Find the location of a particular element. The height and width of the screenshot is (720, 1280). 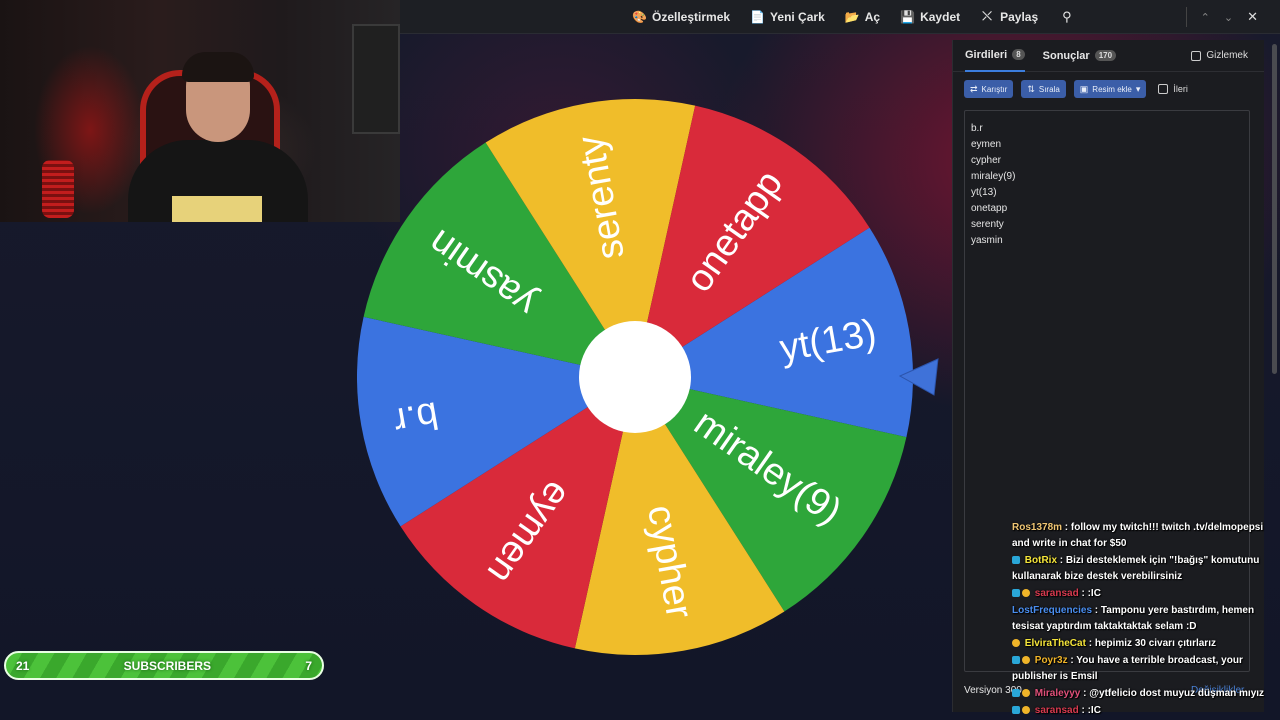

chat-username: Ros1378m is located at coordinates (1037, 527).